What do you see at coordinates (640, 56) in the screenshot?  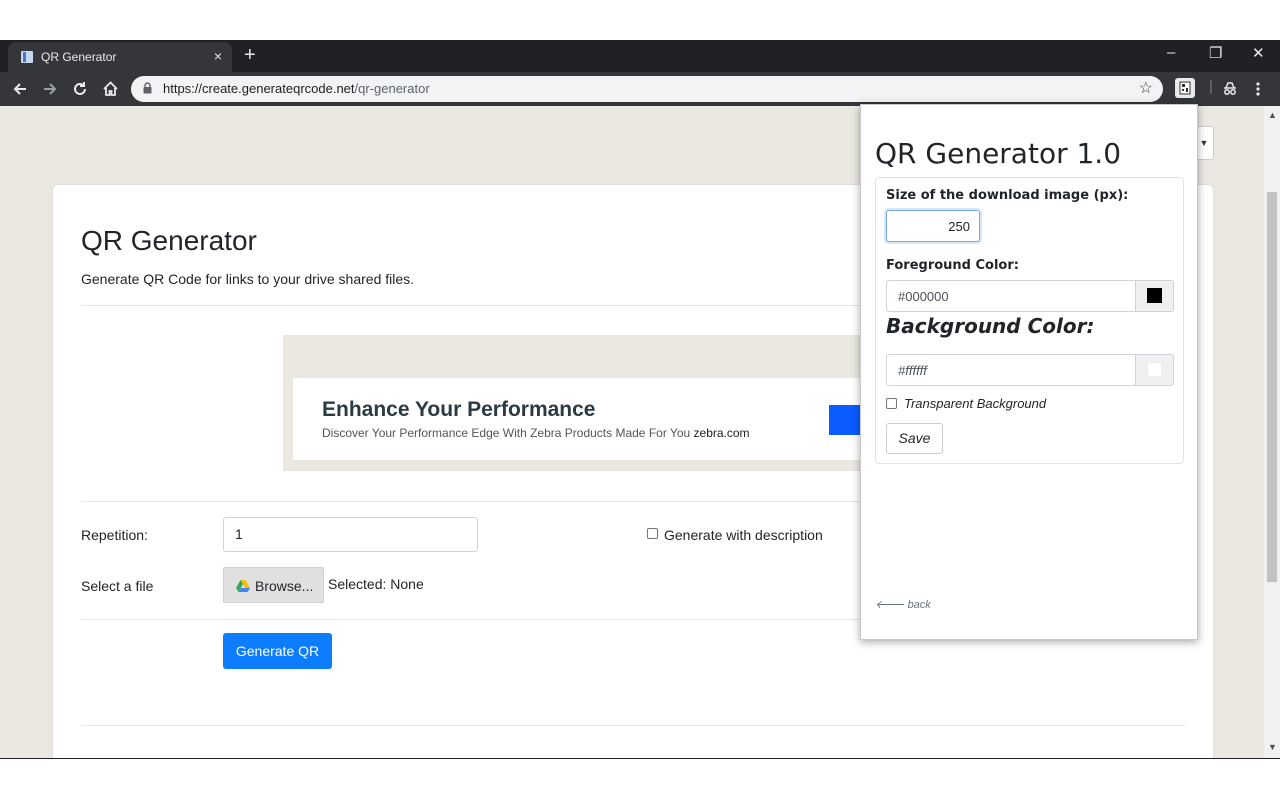 I see `tab-bar: QR Generator × + – ❐ ✕` at bounding box center [640, 56].